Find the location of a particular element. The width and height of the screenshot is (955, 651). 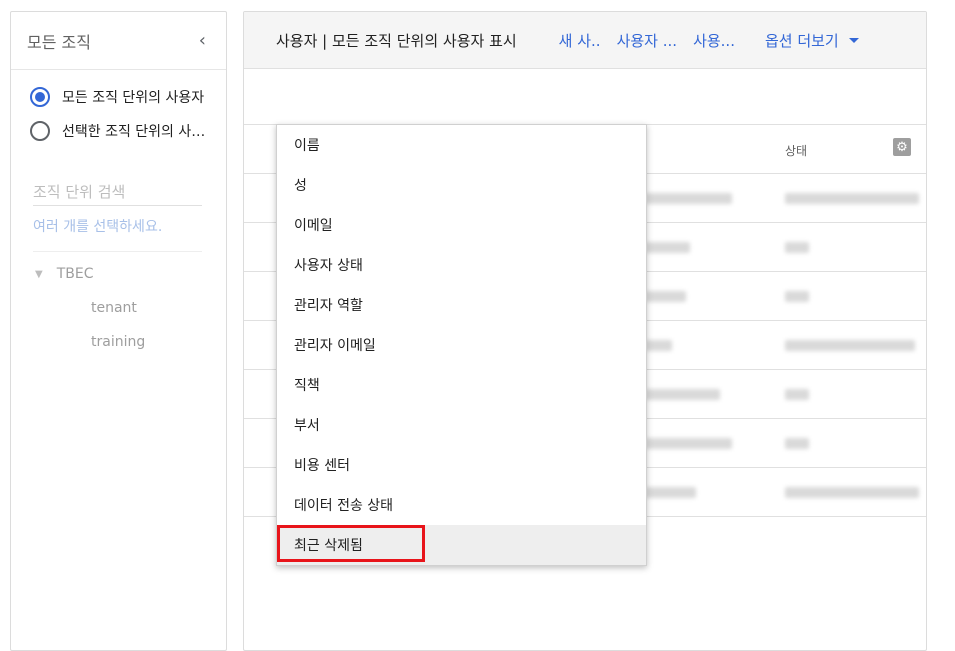

gear-icon: ⚙ is located at coordinates (902, 147).